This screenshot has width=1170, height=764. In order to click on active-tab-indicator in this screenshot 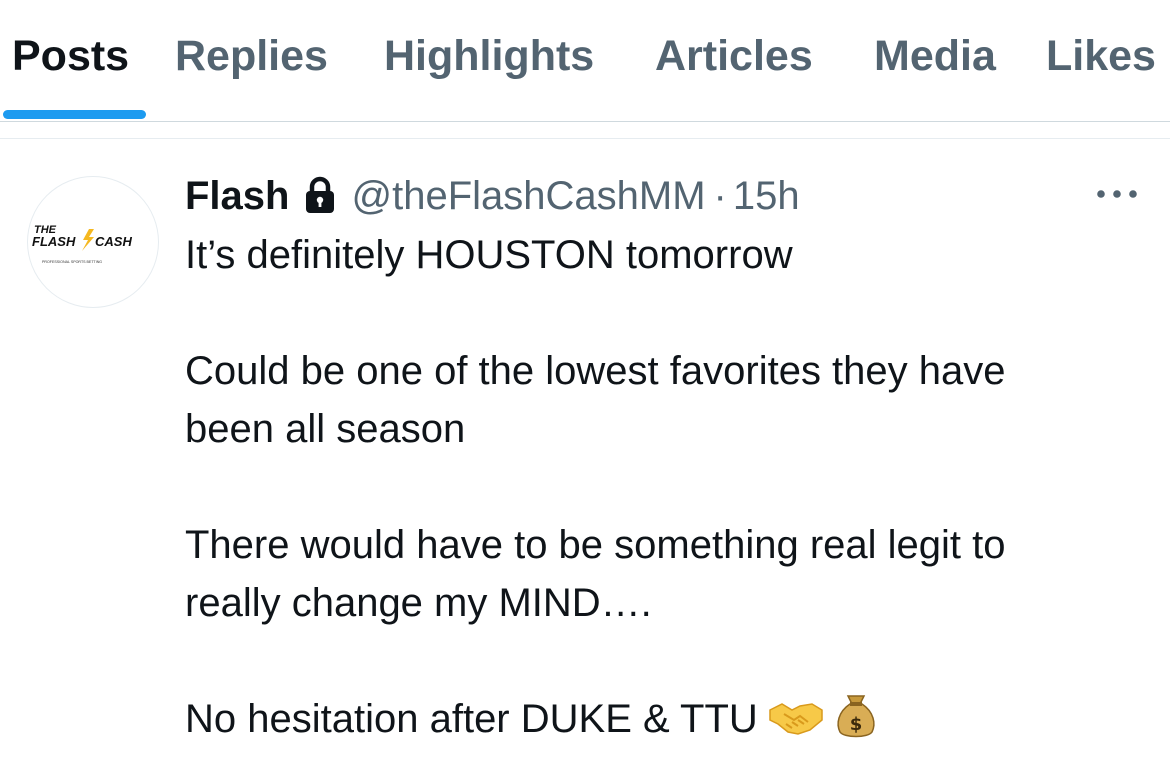, I will do `click(74, 114)`.